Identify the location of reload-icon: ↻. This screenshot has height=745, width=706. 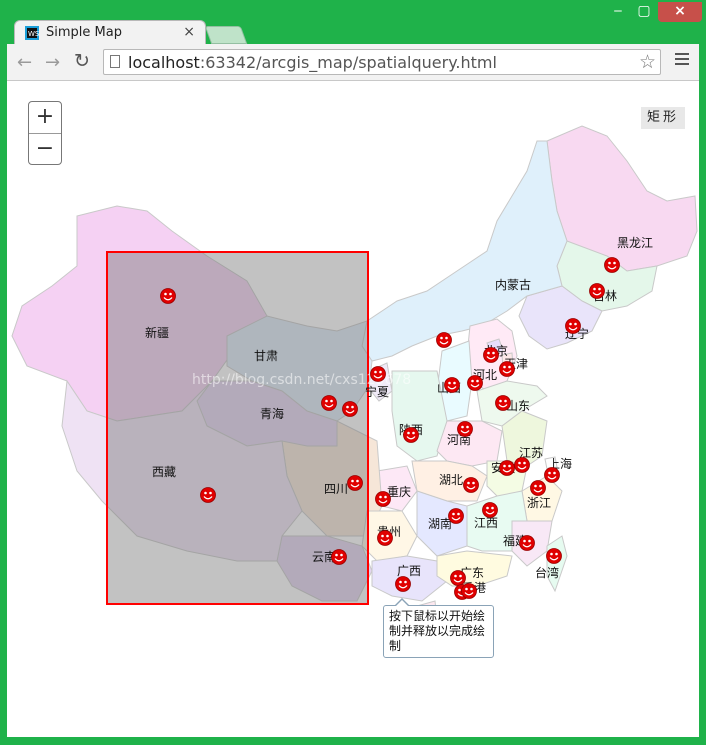
(82, 61).